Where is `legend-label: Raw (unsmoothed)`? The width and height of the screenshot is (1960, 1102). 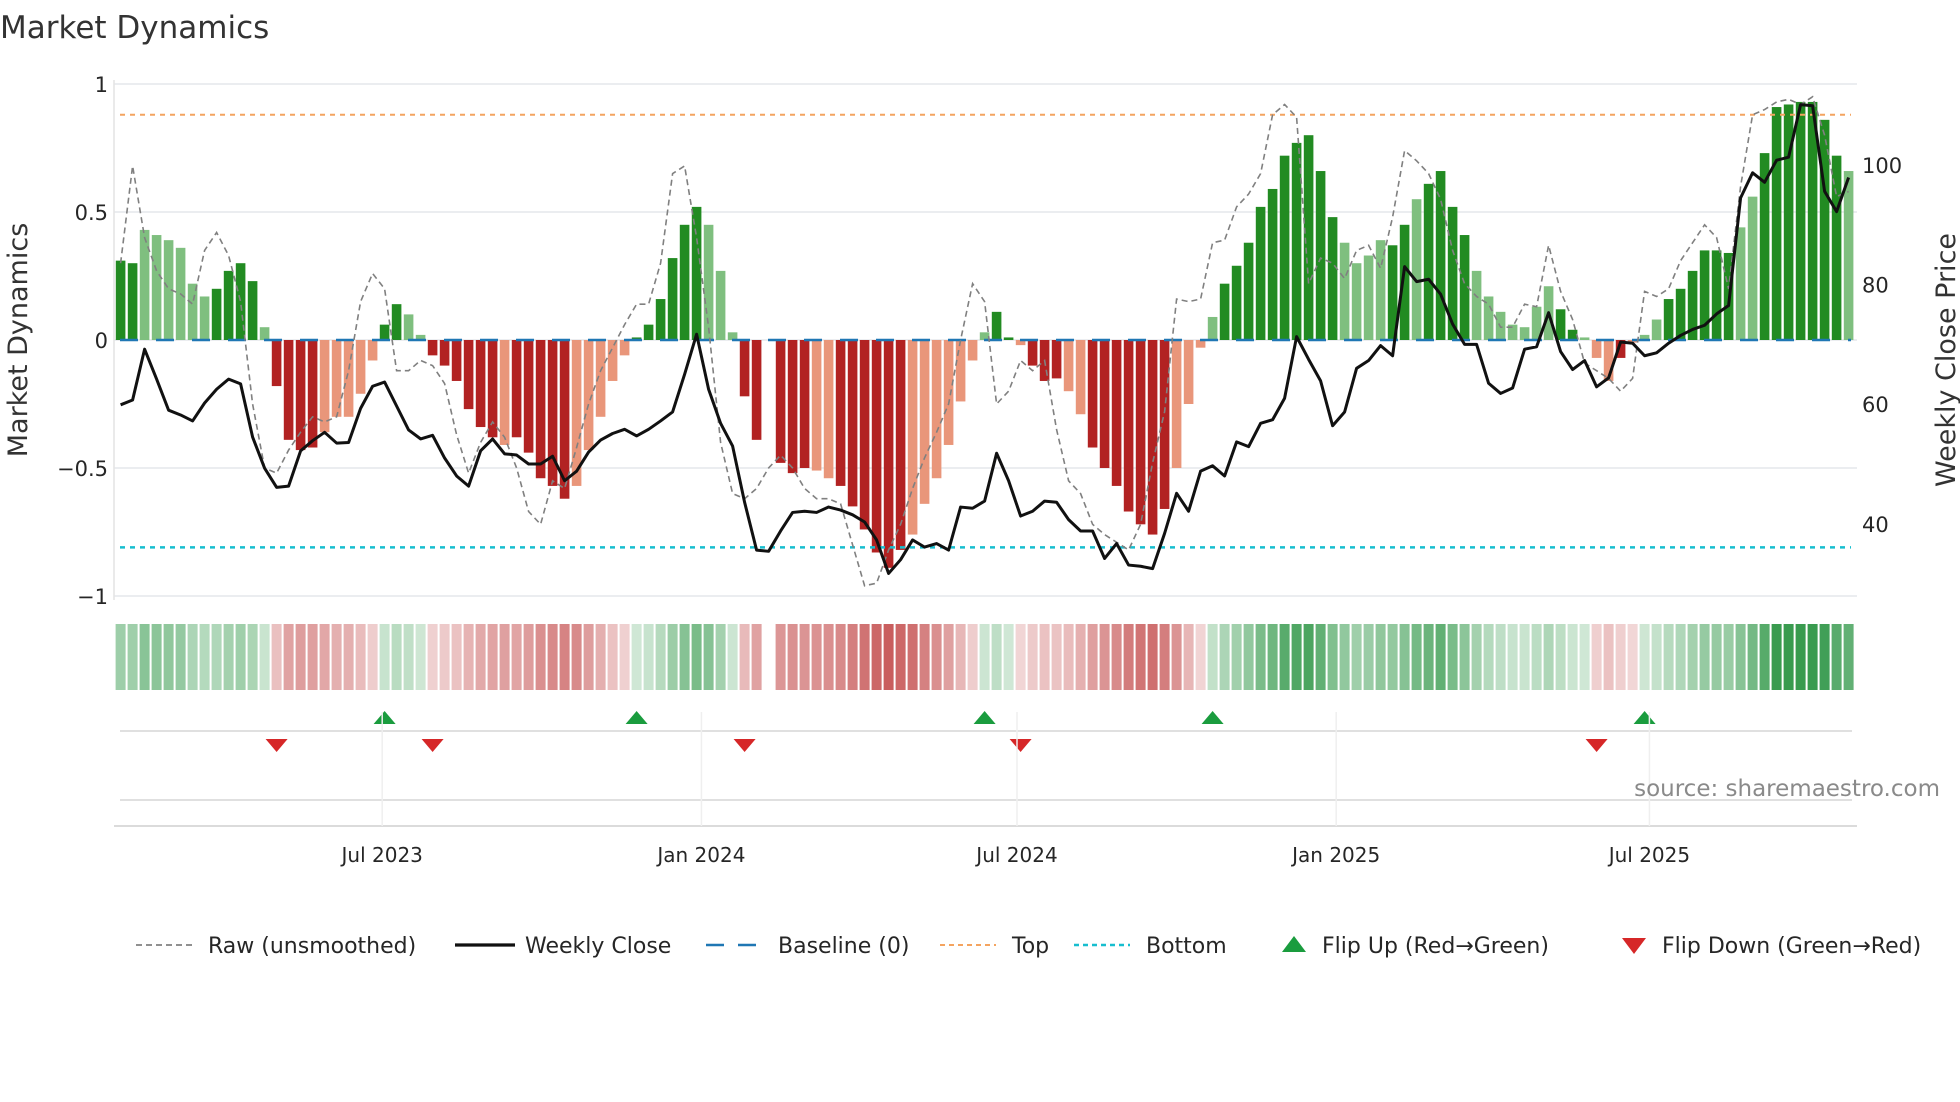 legend-label: Raw (unsmoothed) is located at coordinates (312, 946).